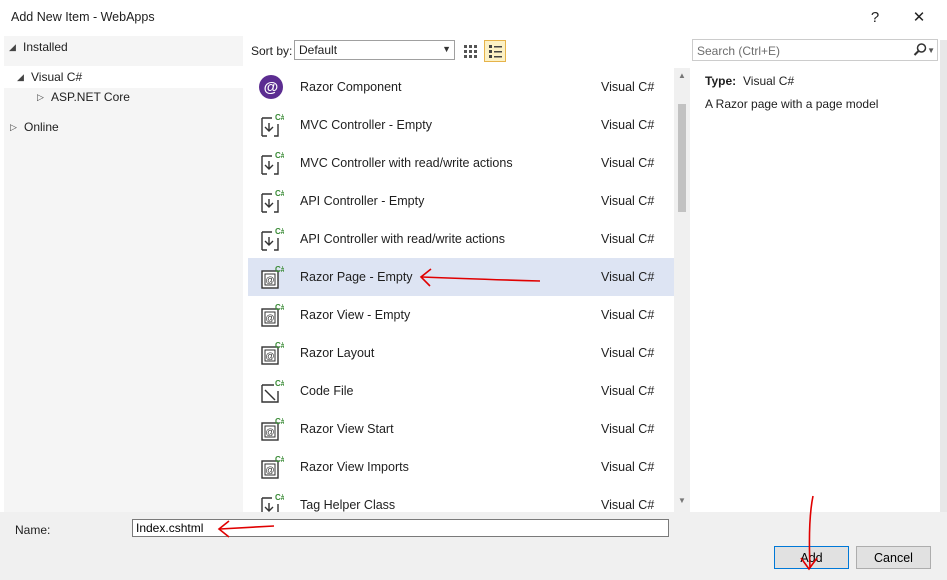 The height and width of the screenshot is (580, 947). I want to click on template-row: C# Tag Helper Class Visual C#, so click(461, 499).